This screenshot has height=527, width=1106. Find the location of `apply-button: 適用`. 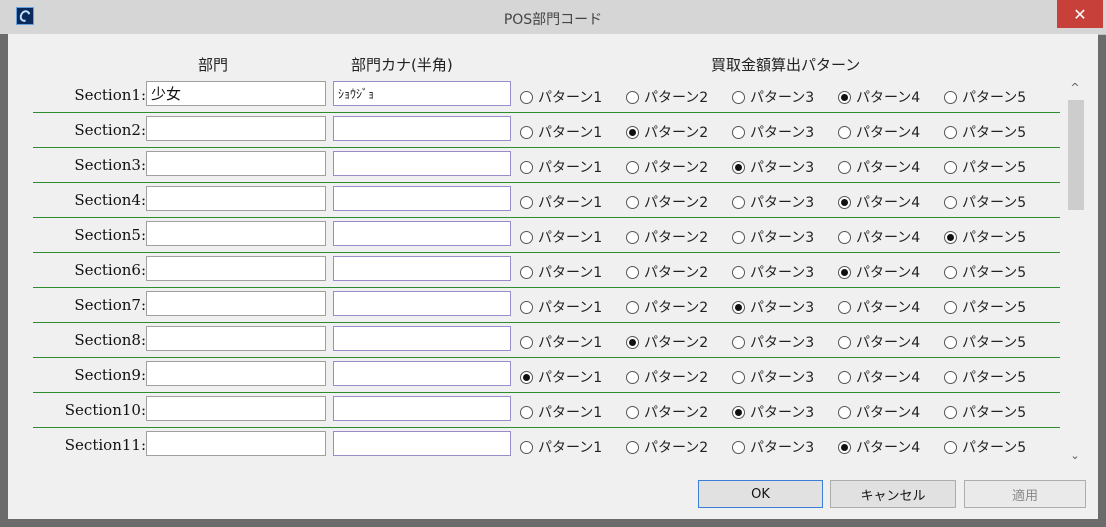

apply-button: 適用 is located at coordinates (1025, 494).